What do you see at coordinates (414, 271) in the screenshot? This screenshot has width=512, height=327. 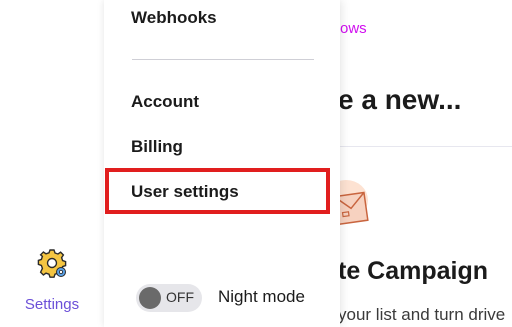 I see `campaign-card-title: te Campaign` at bounding box center [414, 271].